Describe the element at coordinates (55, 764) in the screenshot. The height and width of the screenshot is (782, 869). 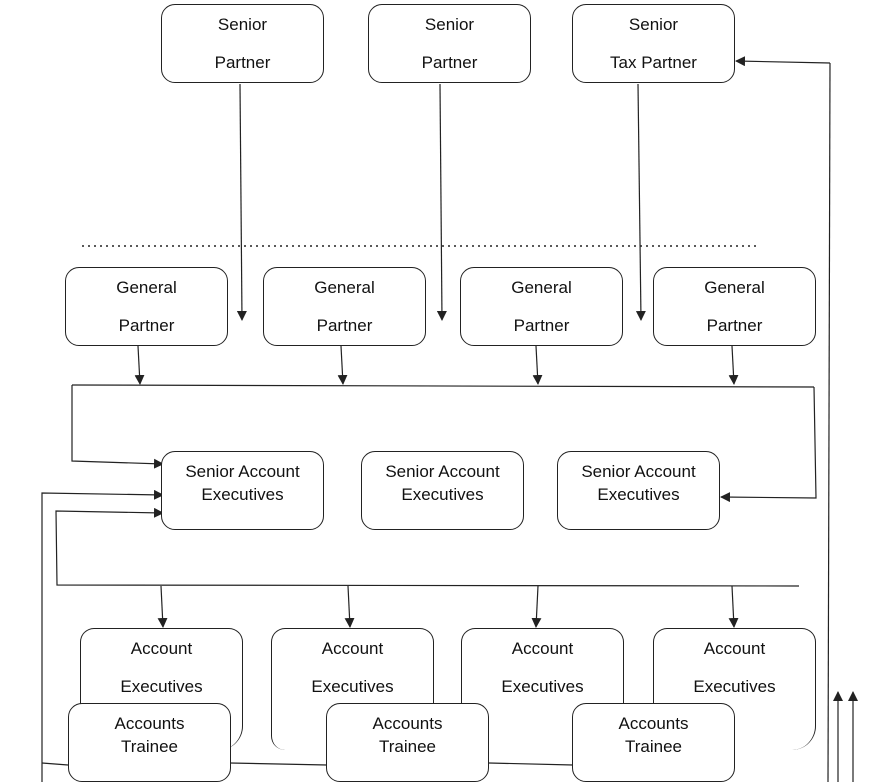
I see `edge-trainee-link-left` at that location.